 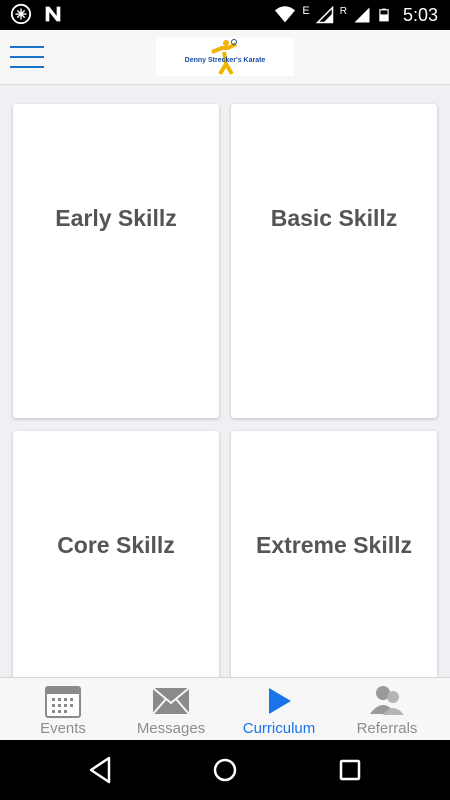 I want to click on card-extreme-skillz: Extreme Skillz, so click(x=334, y=554).